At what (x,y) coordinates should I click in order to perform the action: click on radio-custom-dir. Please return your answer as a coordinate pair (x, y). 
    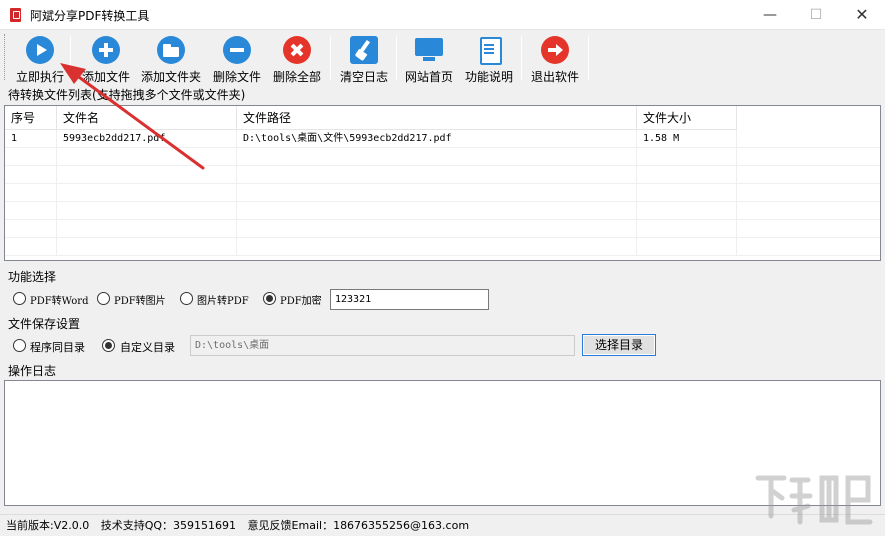
    Looking at the image, I should click on (108, 345).